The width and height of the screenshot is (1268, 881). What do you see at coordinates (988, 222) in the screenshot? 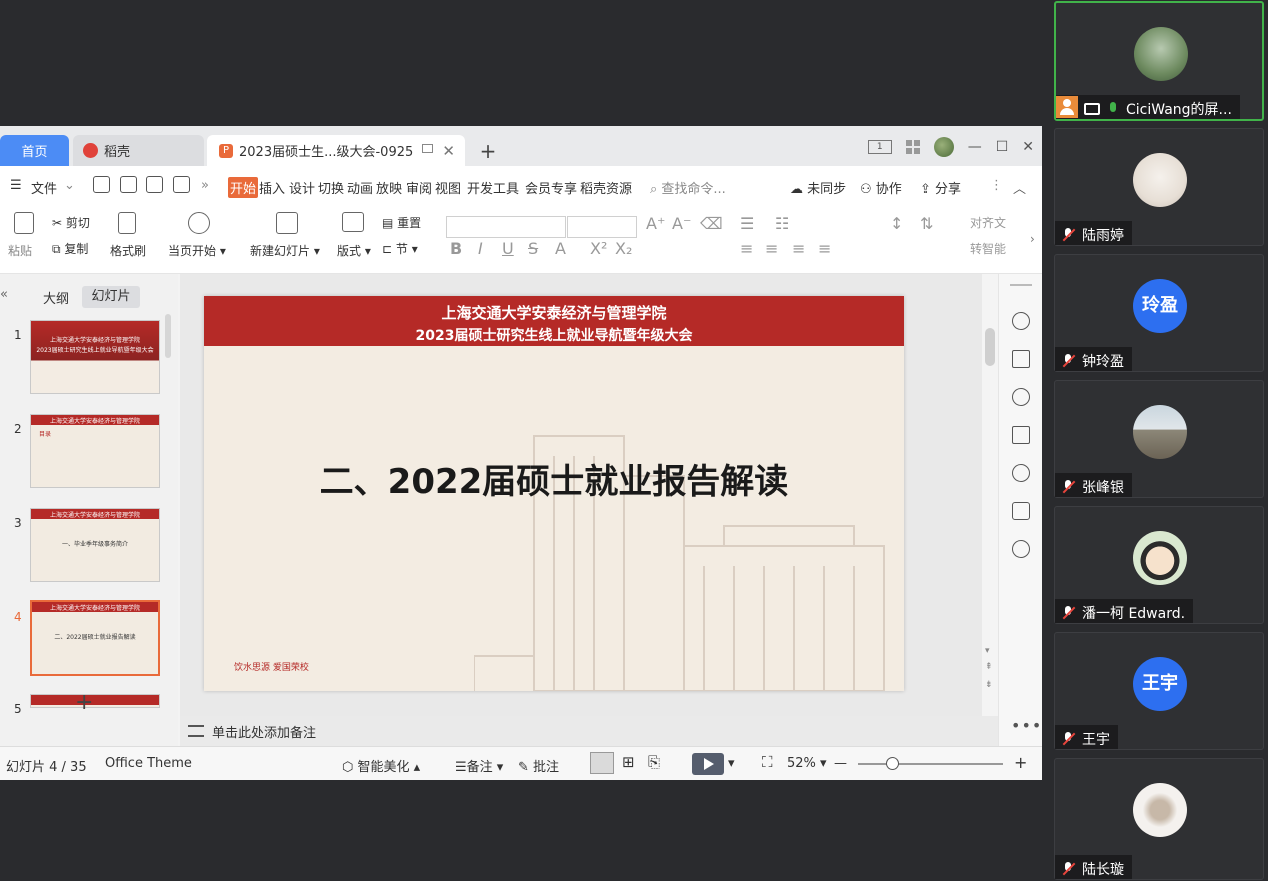
I see `align-text-button: 对齐文` at bounding box center [988, 222].